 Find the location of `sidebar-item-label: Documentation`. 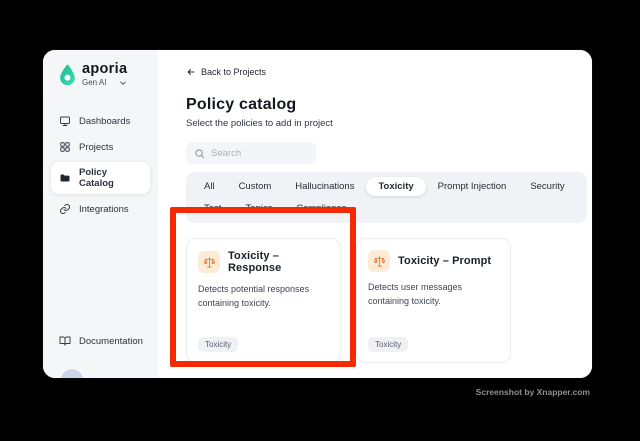

sidebar-item-label: Documentation is located at coordinates (111, 341).